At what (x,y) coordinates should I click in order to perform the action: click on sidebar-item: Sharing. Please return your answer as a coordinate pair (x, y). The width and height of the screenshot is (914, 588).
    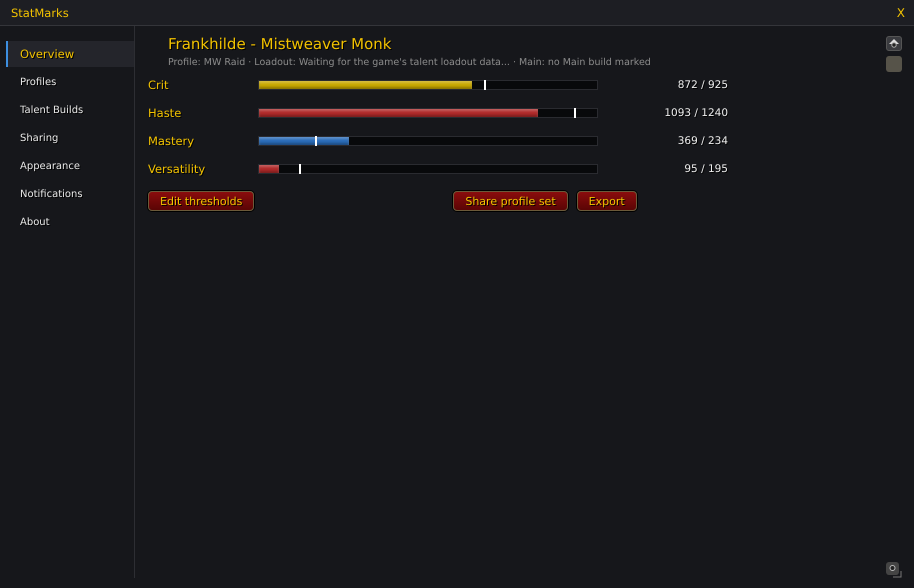
    Looking at the image, I should click on (70, 138).